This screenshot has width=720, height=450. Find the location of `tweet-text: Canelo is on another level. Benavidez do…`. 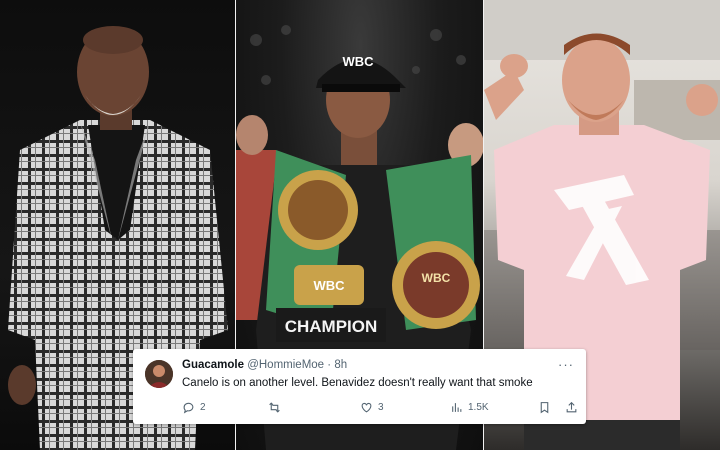

tweet-text: Canelo is on another level. Benavidez do… is located at coordinates (357, 383).